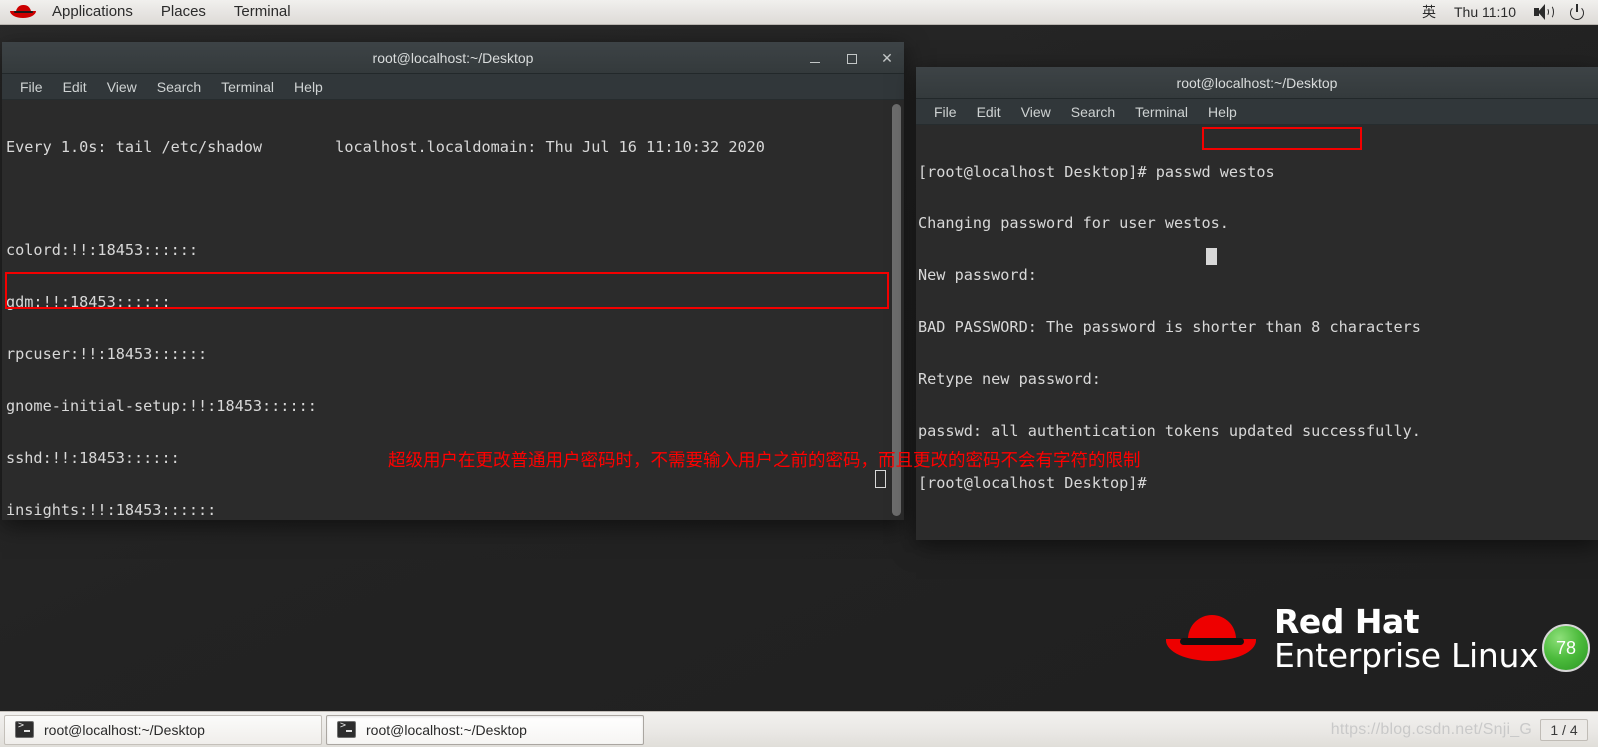 The image size is (1598, 747). Describe the element at coordinates (1093, 112) in the screenshot. I see `right-menu-search: Search` at that location.